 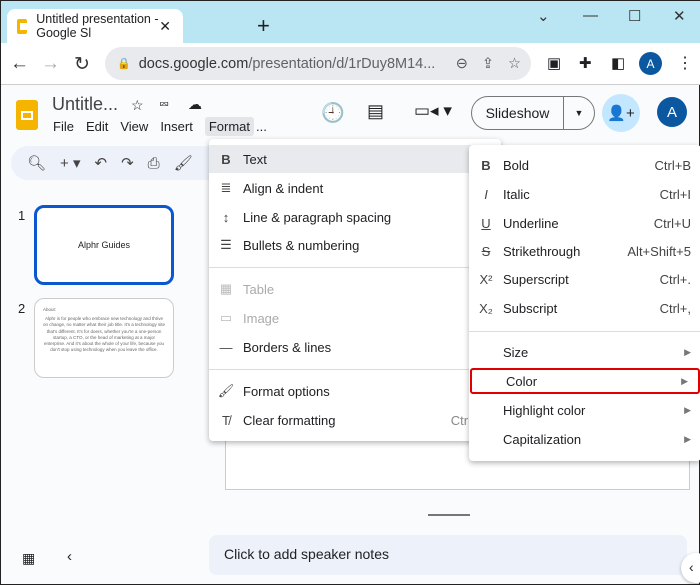 I want to click on menu-insert: Insert, so click(x=176, y=126).